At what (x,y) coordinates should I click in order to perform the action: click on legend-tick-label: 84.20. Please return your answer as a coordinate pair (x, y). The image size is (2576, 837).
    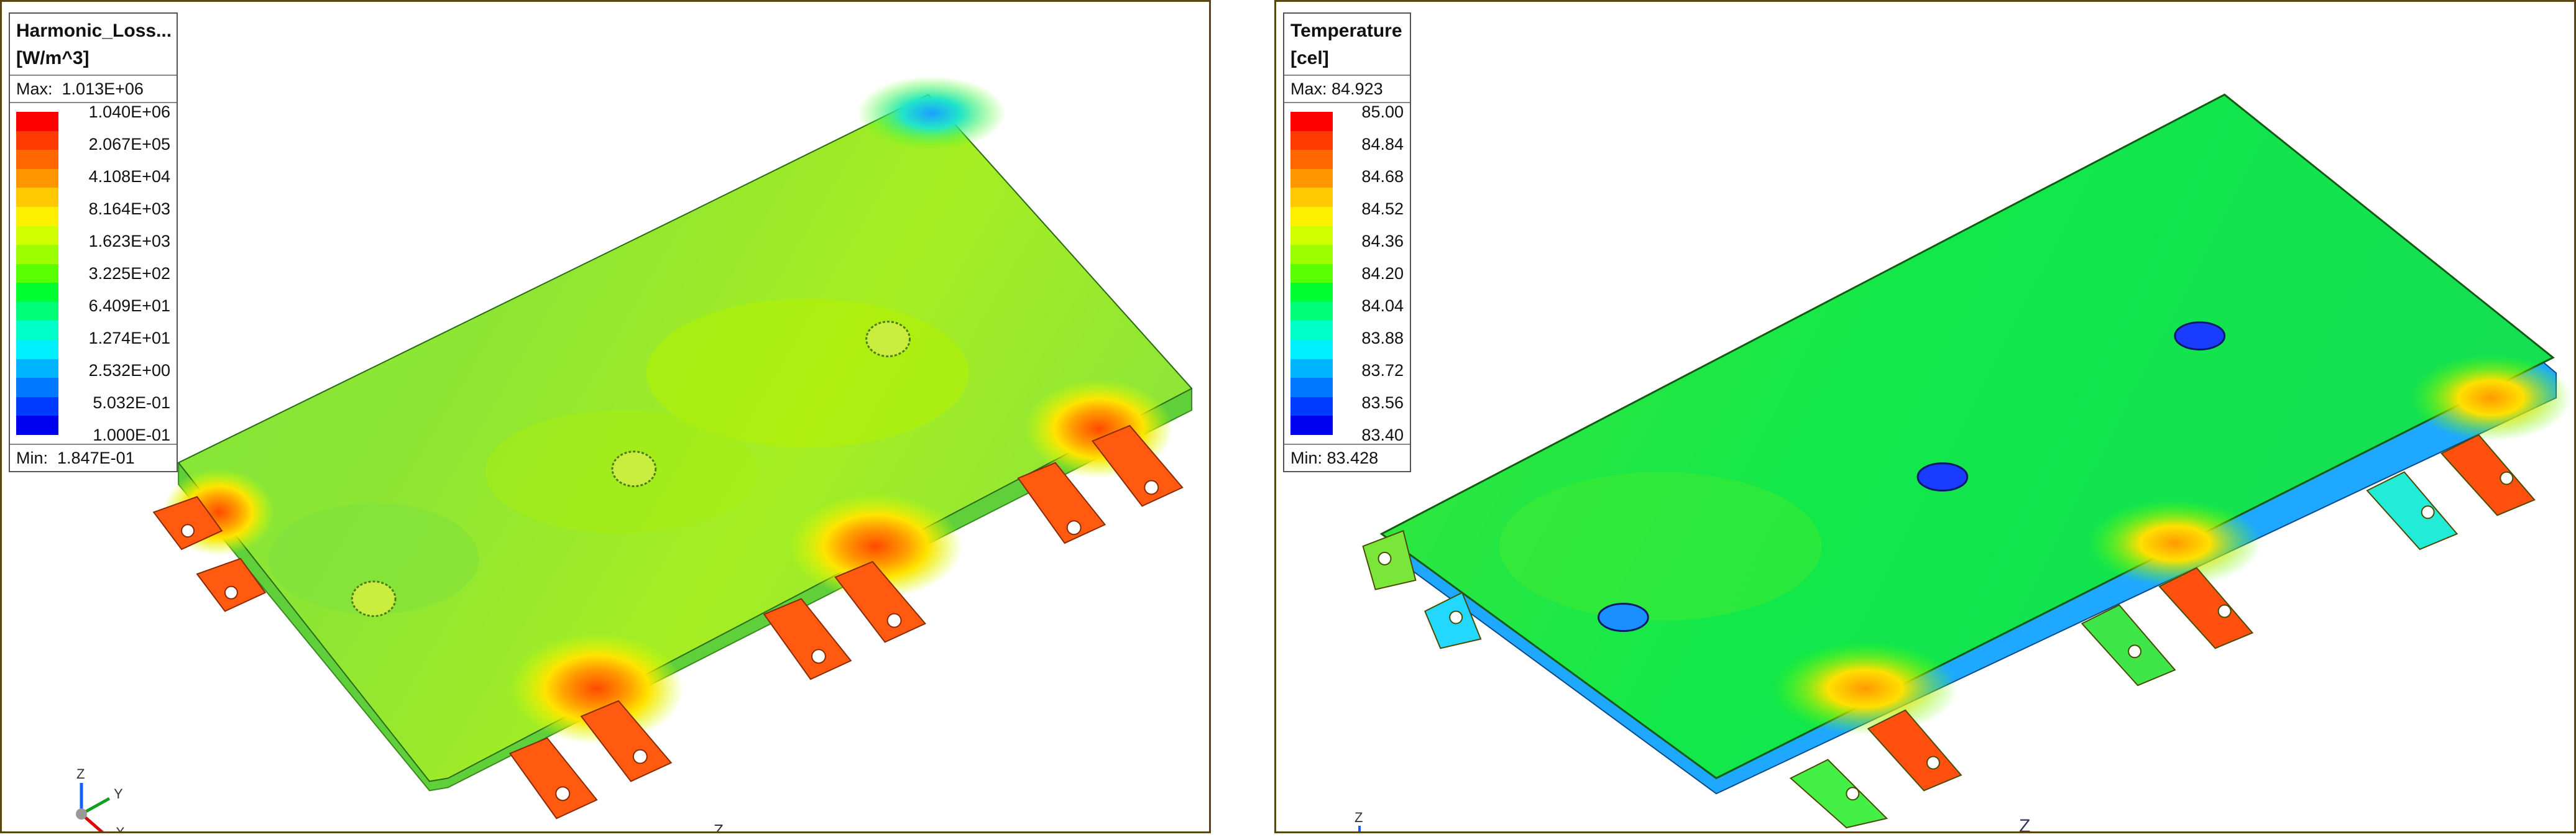
    Looking at the image, I should click on (1382, 273).